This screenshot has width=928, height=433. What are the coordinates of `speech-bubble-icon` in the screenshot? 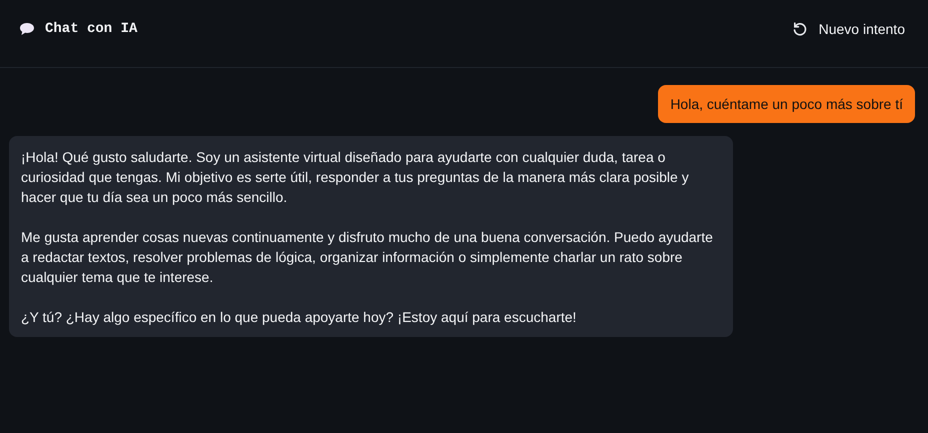 It's located at (27, 29).